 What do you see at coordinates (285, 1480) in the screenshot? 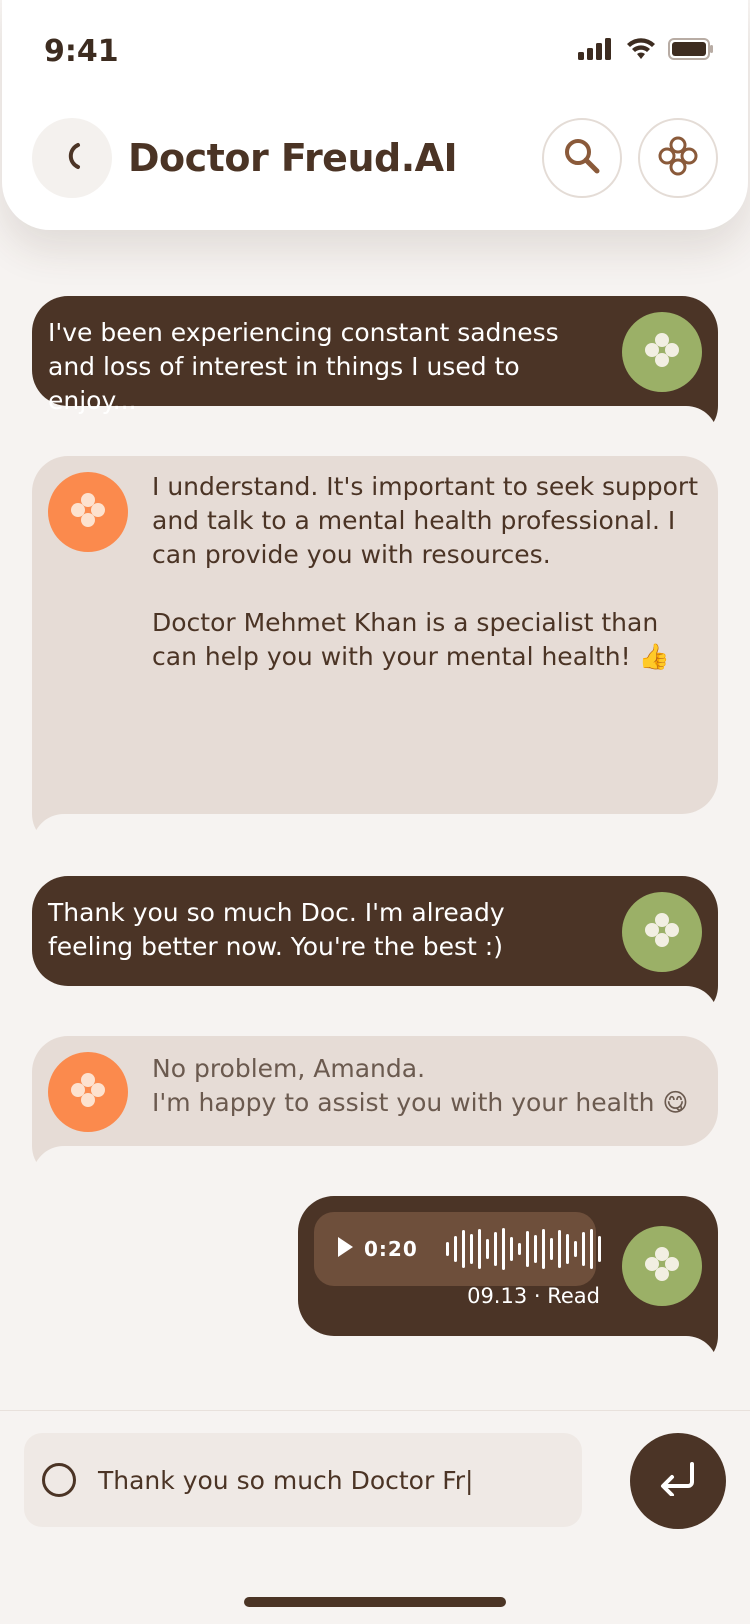
I see `message-input-value: Thank you so much Doctor Fr|` at bounding box center [285, 1480].